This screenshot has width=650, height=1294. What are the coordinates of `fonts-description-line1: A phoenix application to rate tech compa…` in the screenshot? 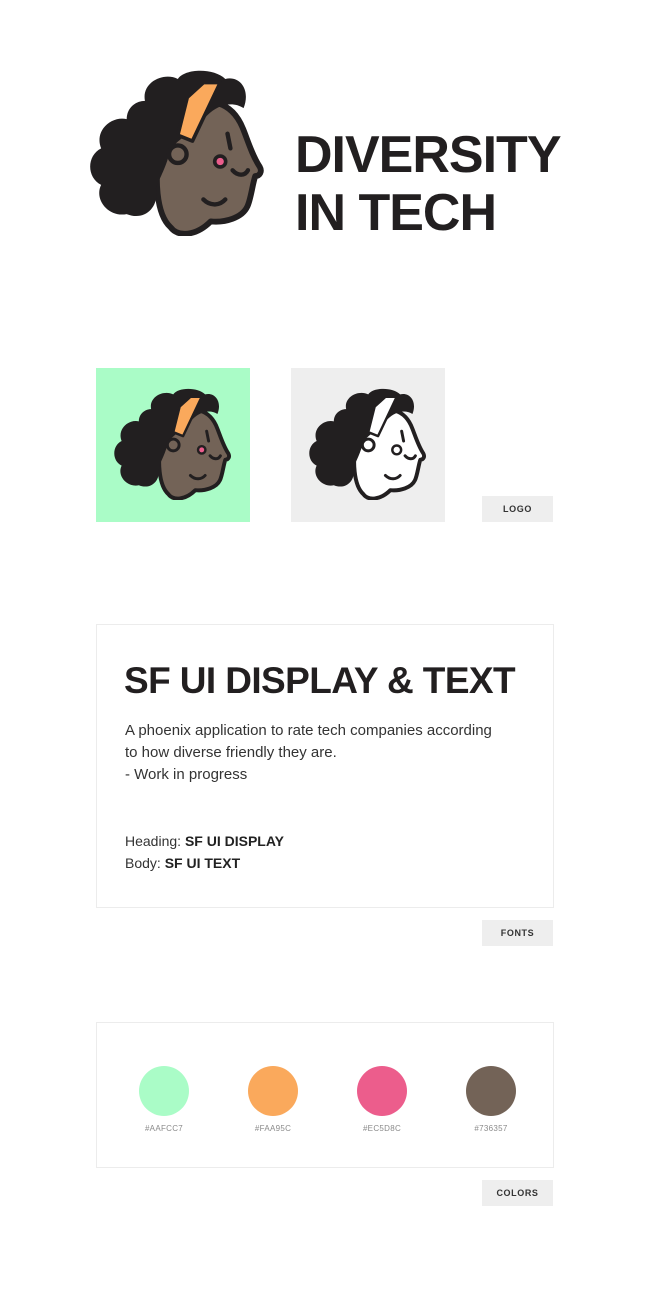 It's located at (308, 730).